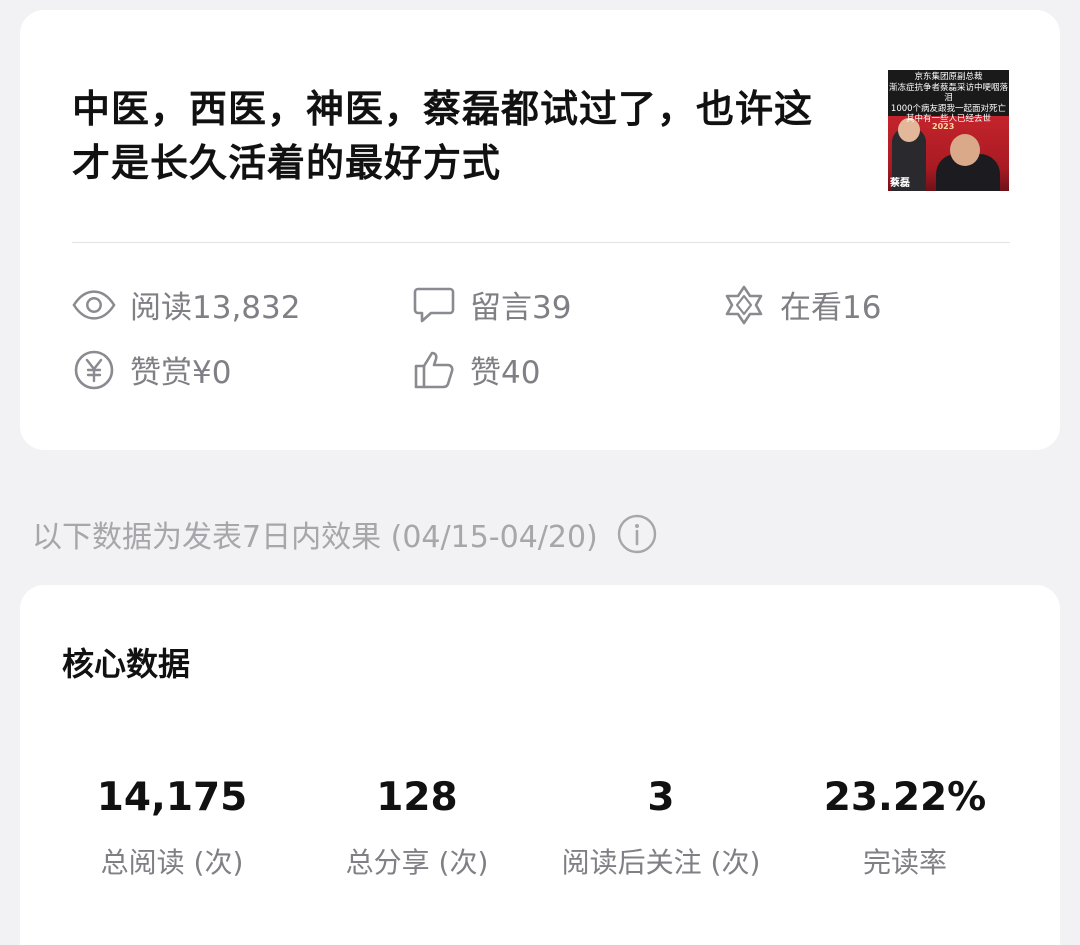 The height and width of the screenshot is (945, 1080). I want to click on divider, so click(541, 242).